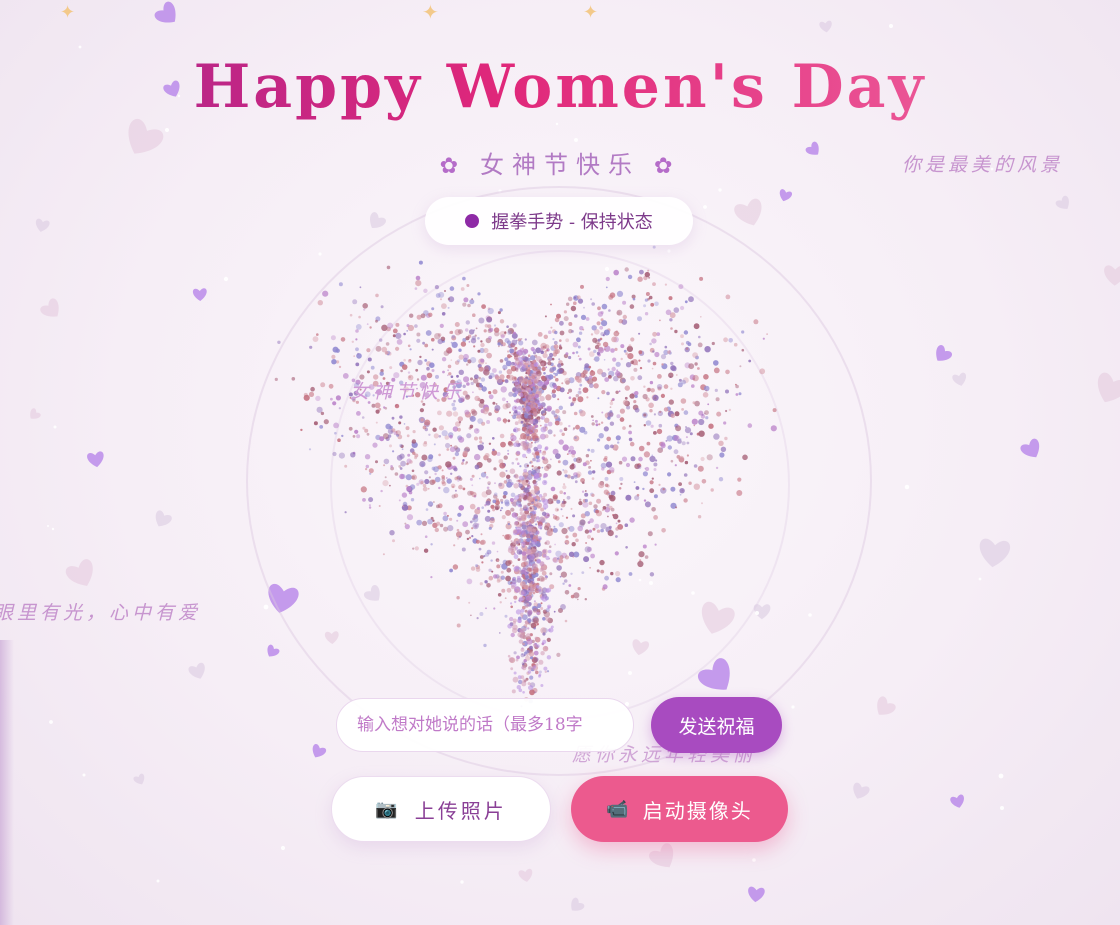 The image size is (1120, 925). What do you see at coordinates (716, 725) in the screenshot?
I see `send-wish-button: 发送祝福` at bounding box center [716, 725].